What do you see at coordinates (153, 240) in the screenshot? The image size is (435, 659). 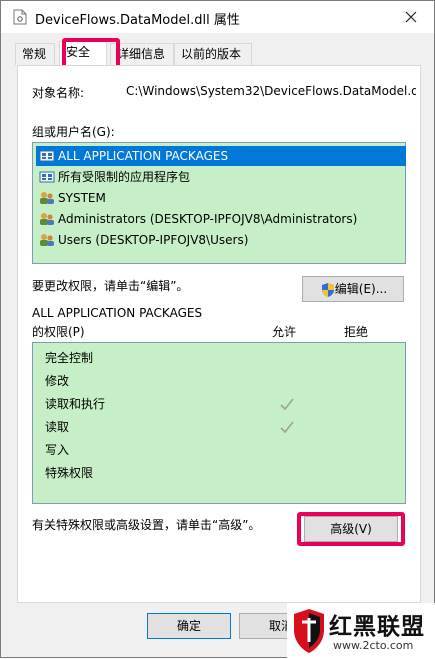 I see `user-name: Users (DESKTOP-IPFOJV8\Users)` at bounding box center [153, 240].